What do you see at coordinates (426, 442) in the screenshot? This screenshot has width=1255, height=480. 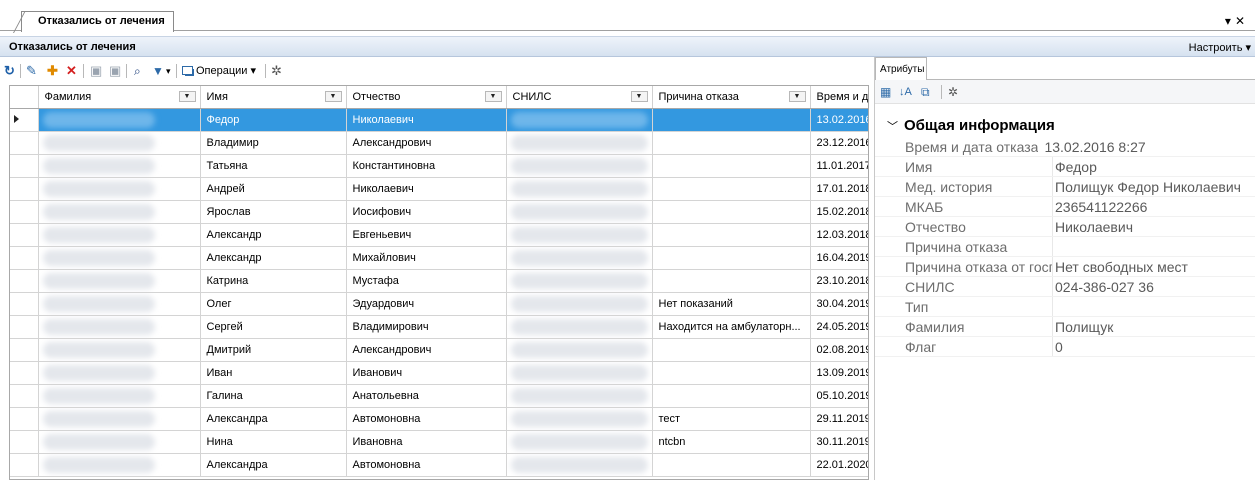 I see `cell-patronymic: Ивановна` at bounding box center [426, 442].